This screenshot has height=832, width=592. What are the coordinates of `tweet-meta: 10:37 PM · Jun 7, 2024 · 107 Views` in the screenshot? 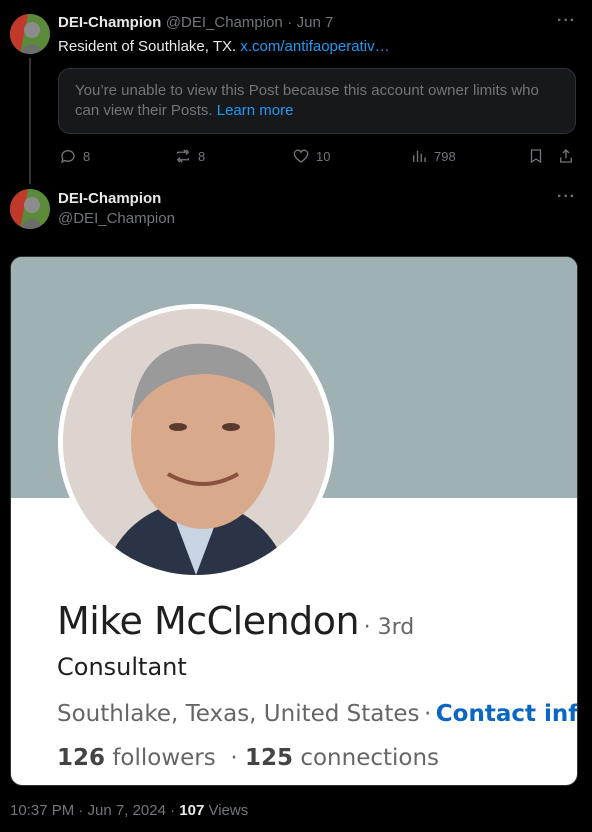 It's located at (129, 810).